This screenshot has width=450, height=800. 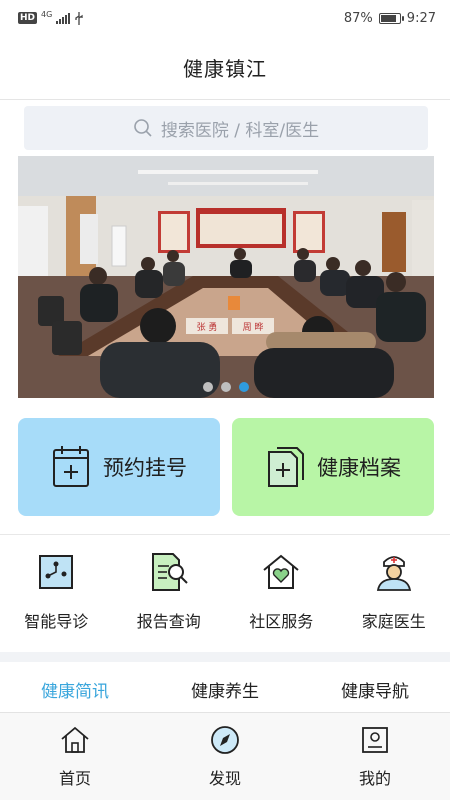 I want to click on page-title: 健康镇江, so click(x=225, y=69).